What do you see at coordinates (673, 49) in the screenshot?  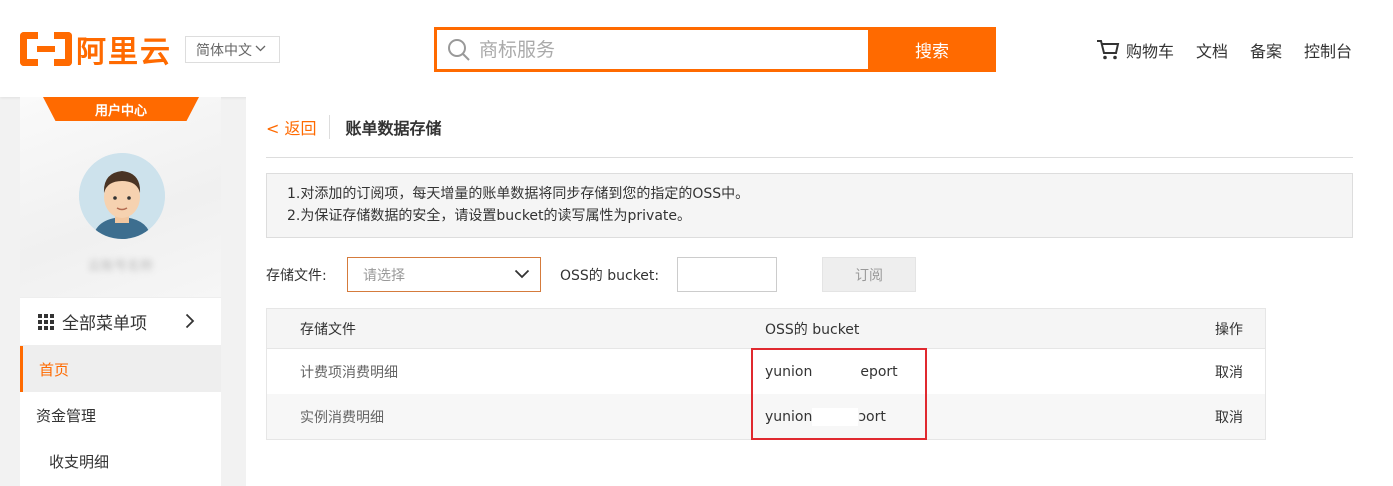 I see `search-input` at bounding box center [673, 49].